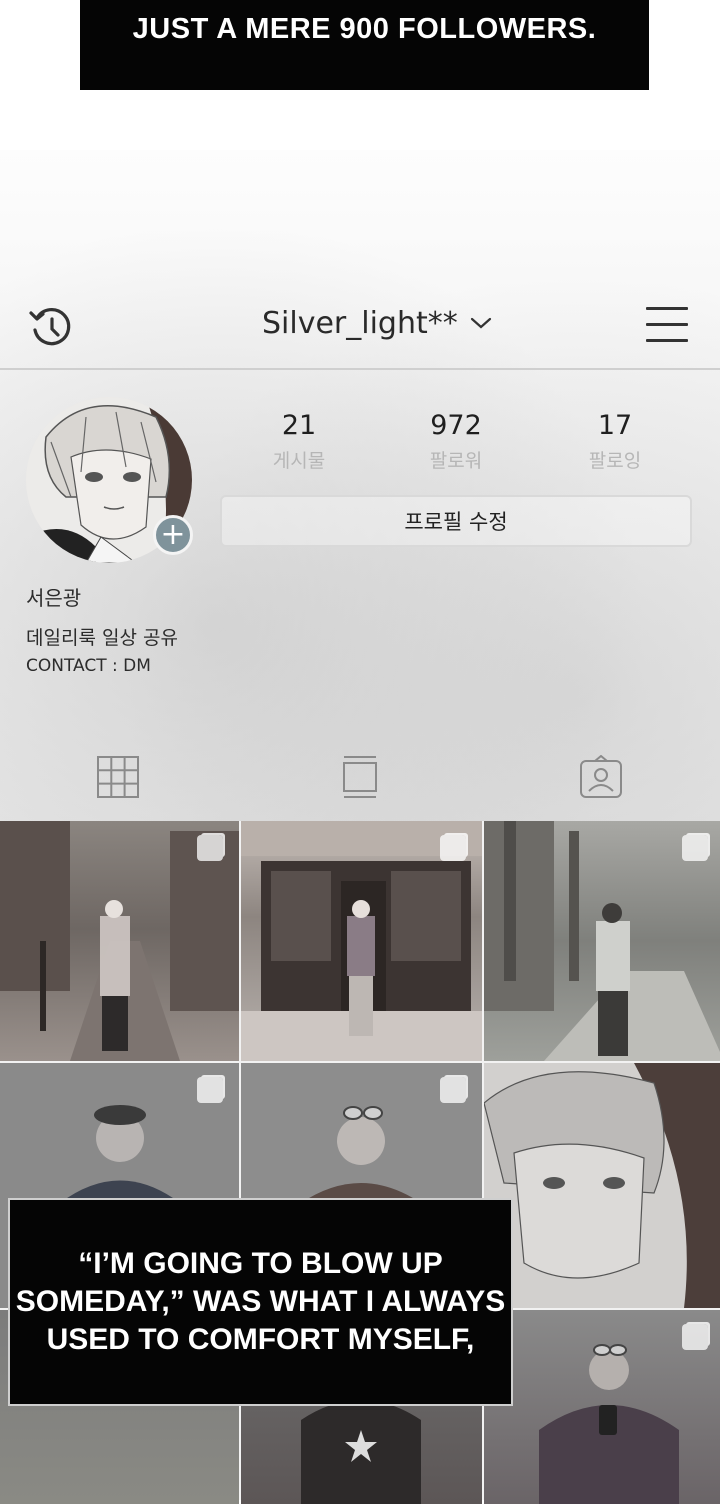 The width and height of the screenshot is (720, 1504). I want to click on caption-line: “I’M GOING TO BLOW UP, so click(260, 1263).